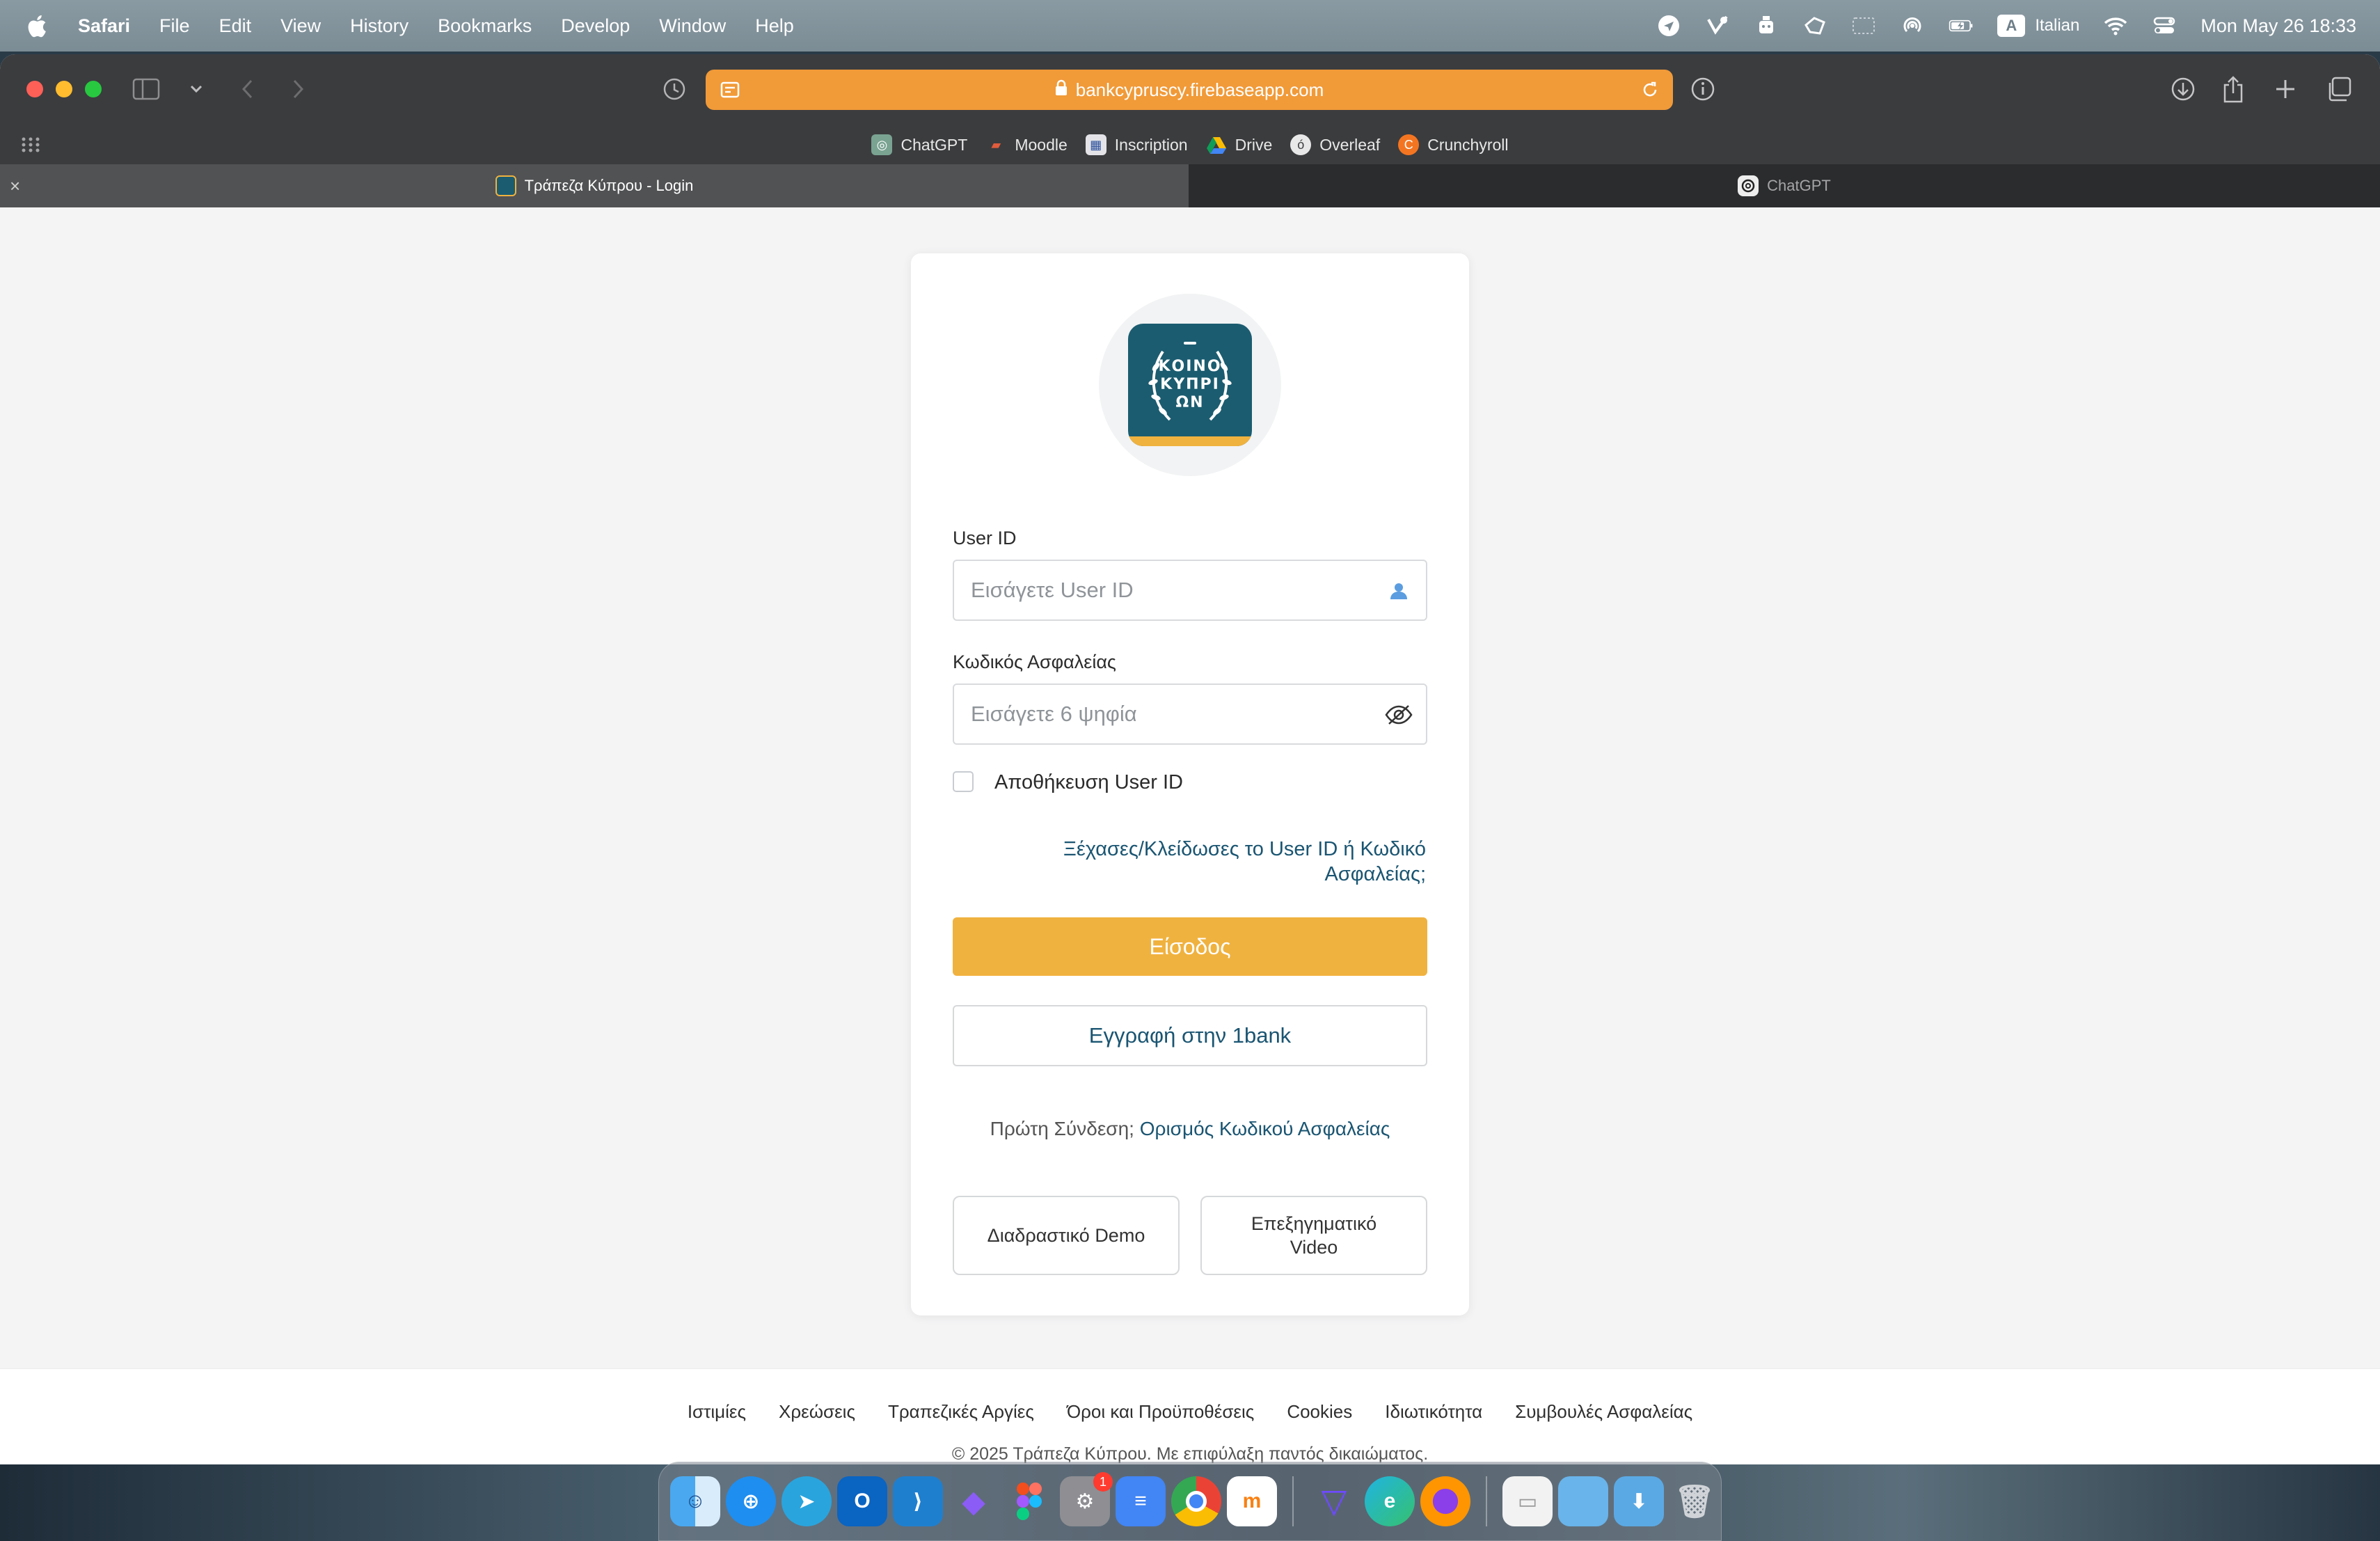 The image size is (2380, 1541). Describe the element at coordinates (1767, 25) in the screenshot. I see `robot-icon` at that location.